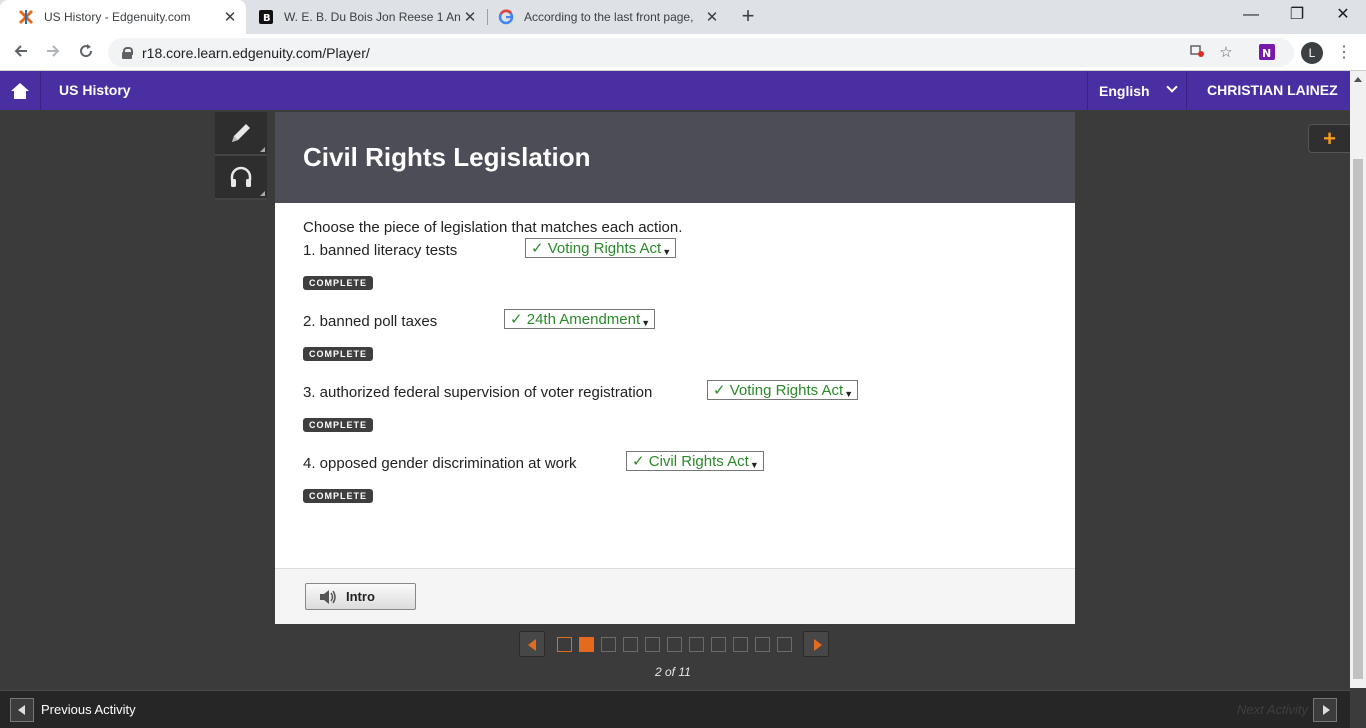 Image resolution: width=1366 pixels, height=728 pixels. I want to click on question-2-answer-select: ✓ 24th Amendment ▼, so click(580, 319).